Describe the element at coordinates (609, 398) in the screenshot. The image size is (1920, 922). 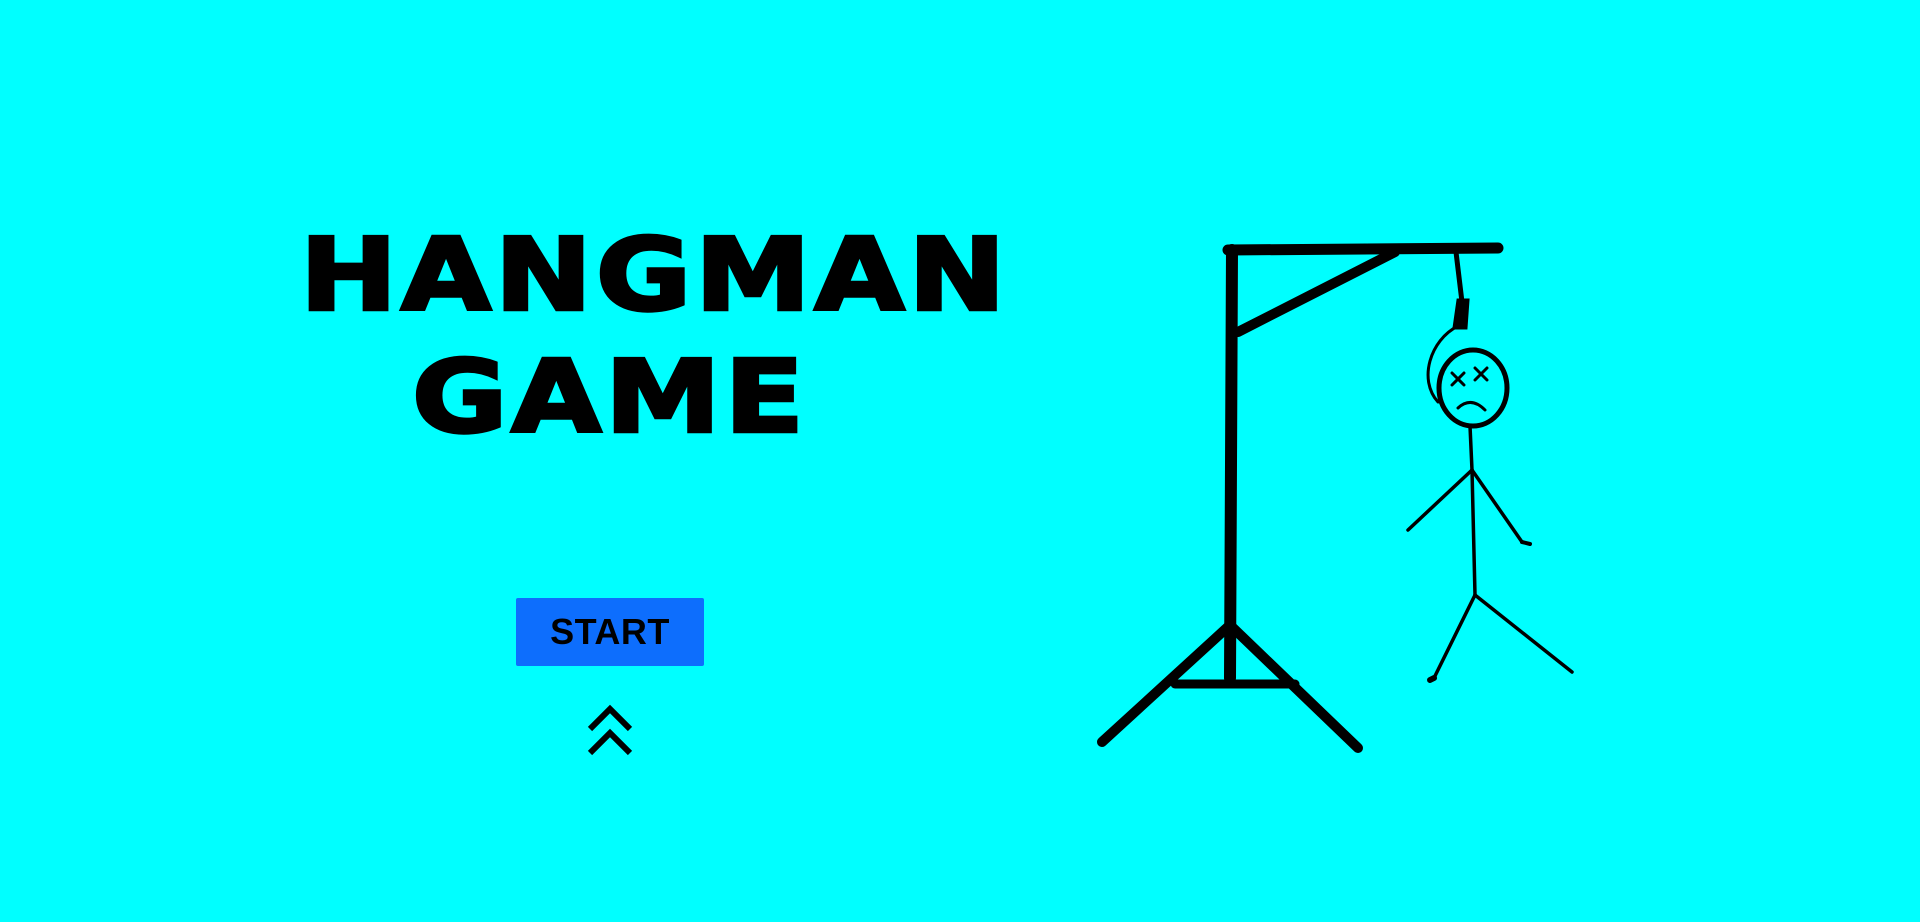
I see `game-title-line-2: GAME` at that location.